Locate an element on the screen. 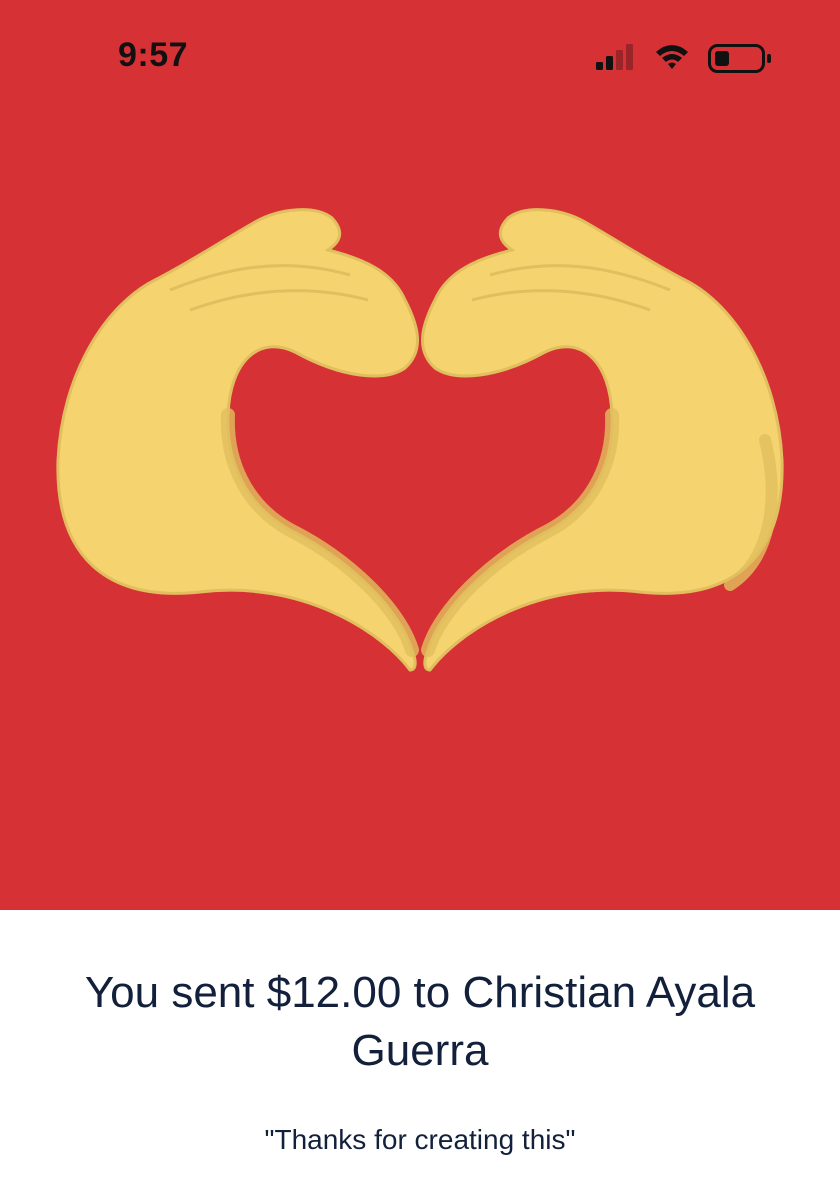 The width and height of the screenshot is (840, 1200). battery-low-icon is located at coordinates (739, 58).